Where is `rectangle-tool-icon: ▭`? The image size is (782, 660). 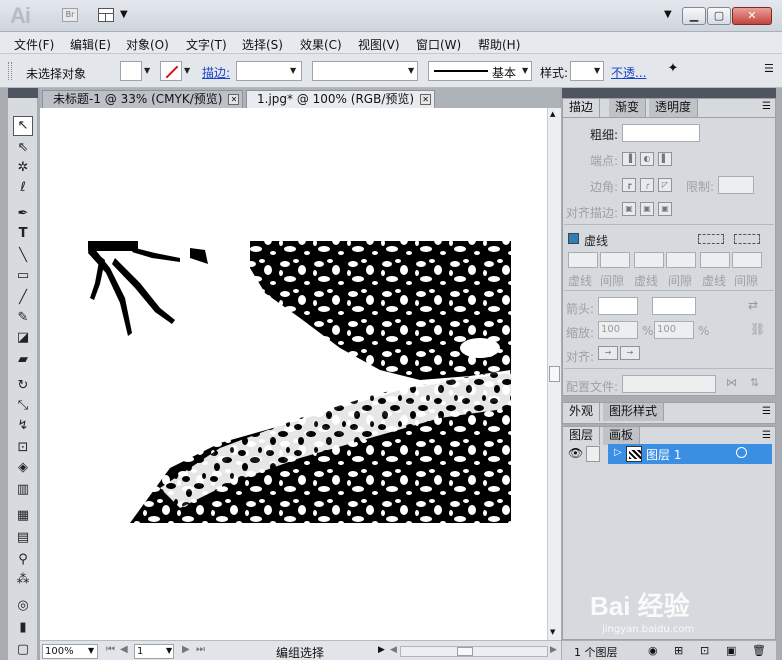 rectangle-tool-icon: ▭ is located at coordinates (23, 276).